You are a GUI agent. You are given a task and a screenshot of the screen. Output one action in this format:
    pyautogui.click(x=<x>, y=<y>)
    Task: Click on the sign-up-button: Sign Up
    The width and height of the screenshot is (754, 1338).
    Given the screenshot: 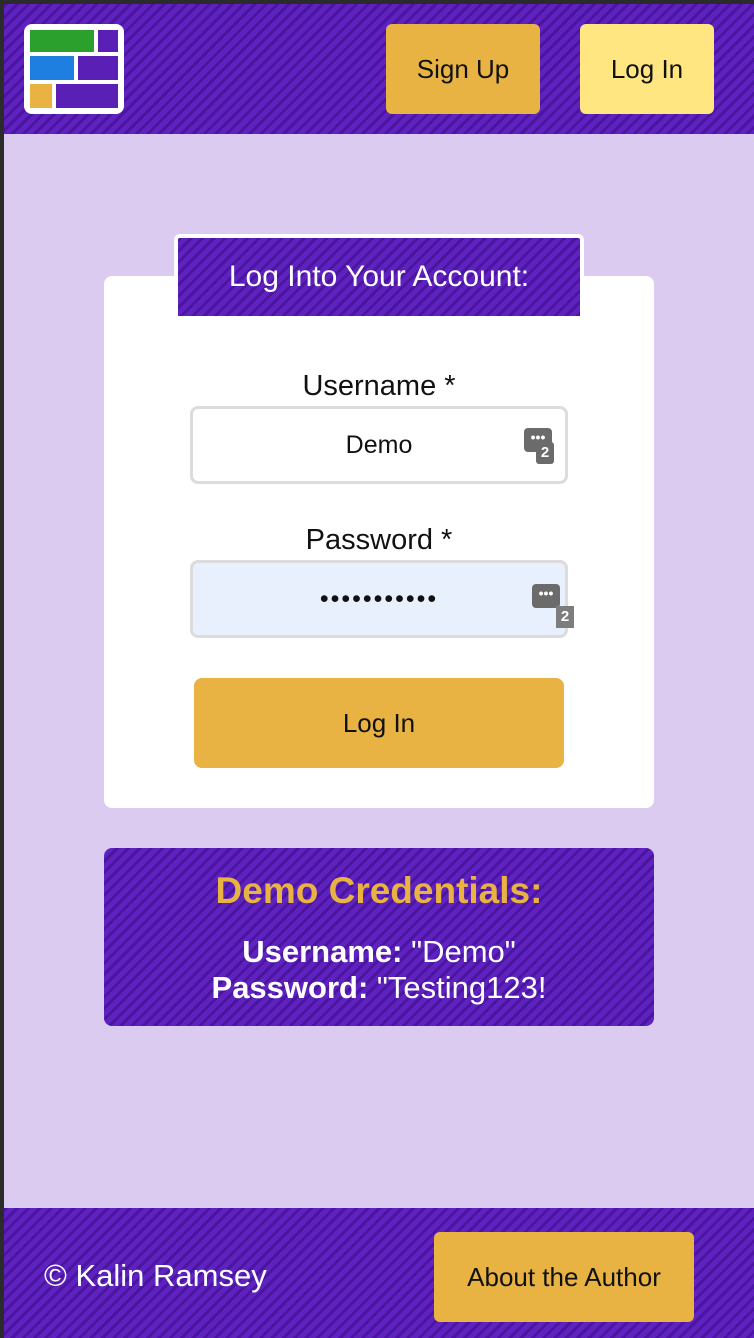 What is the action you would take?
    pyautogui.click(x=463, y=69)
    